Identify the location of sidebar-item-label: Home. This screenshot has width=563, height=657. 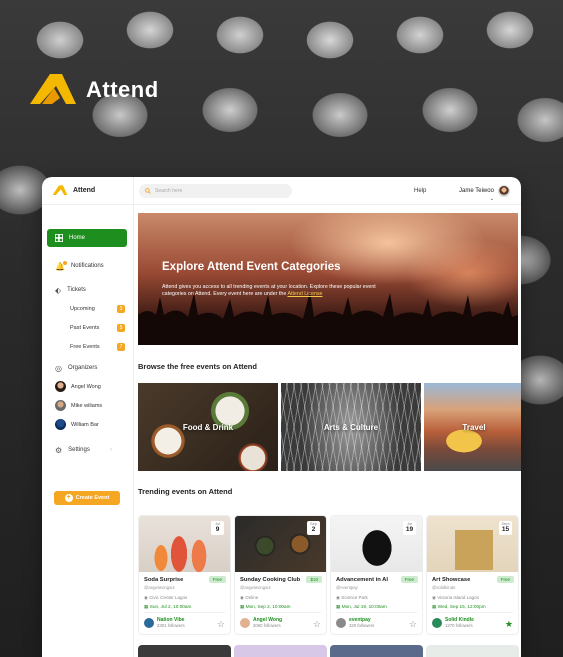
(77, 238).